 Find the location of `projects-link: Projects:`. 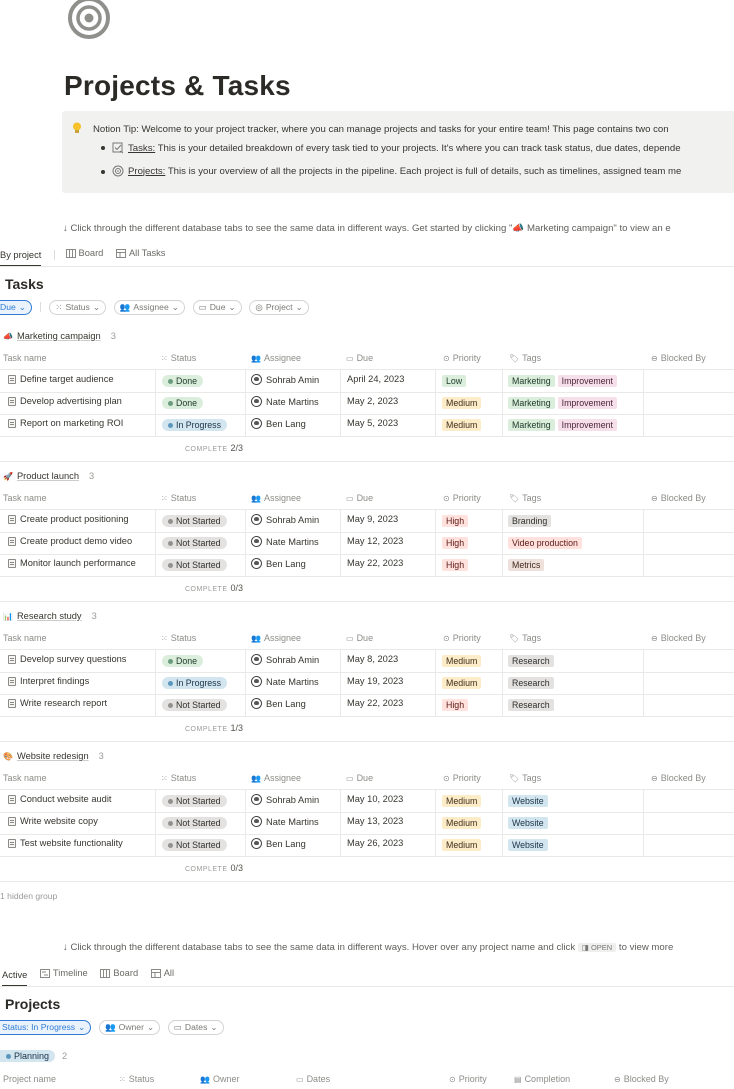

projects-link: Projects: is located at coordinates (146, 171).